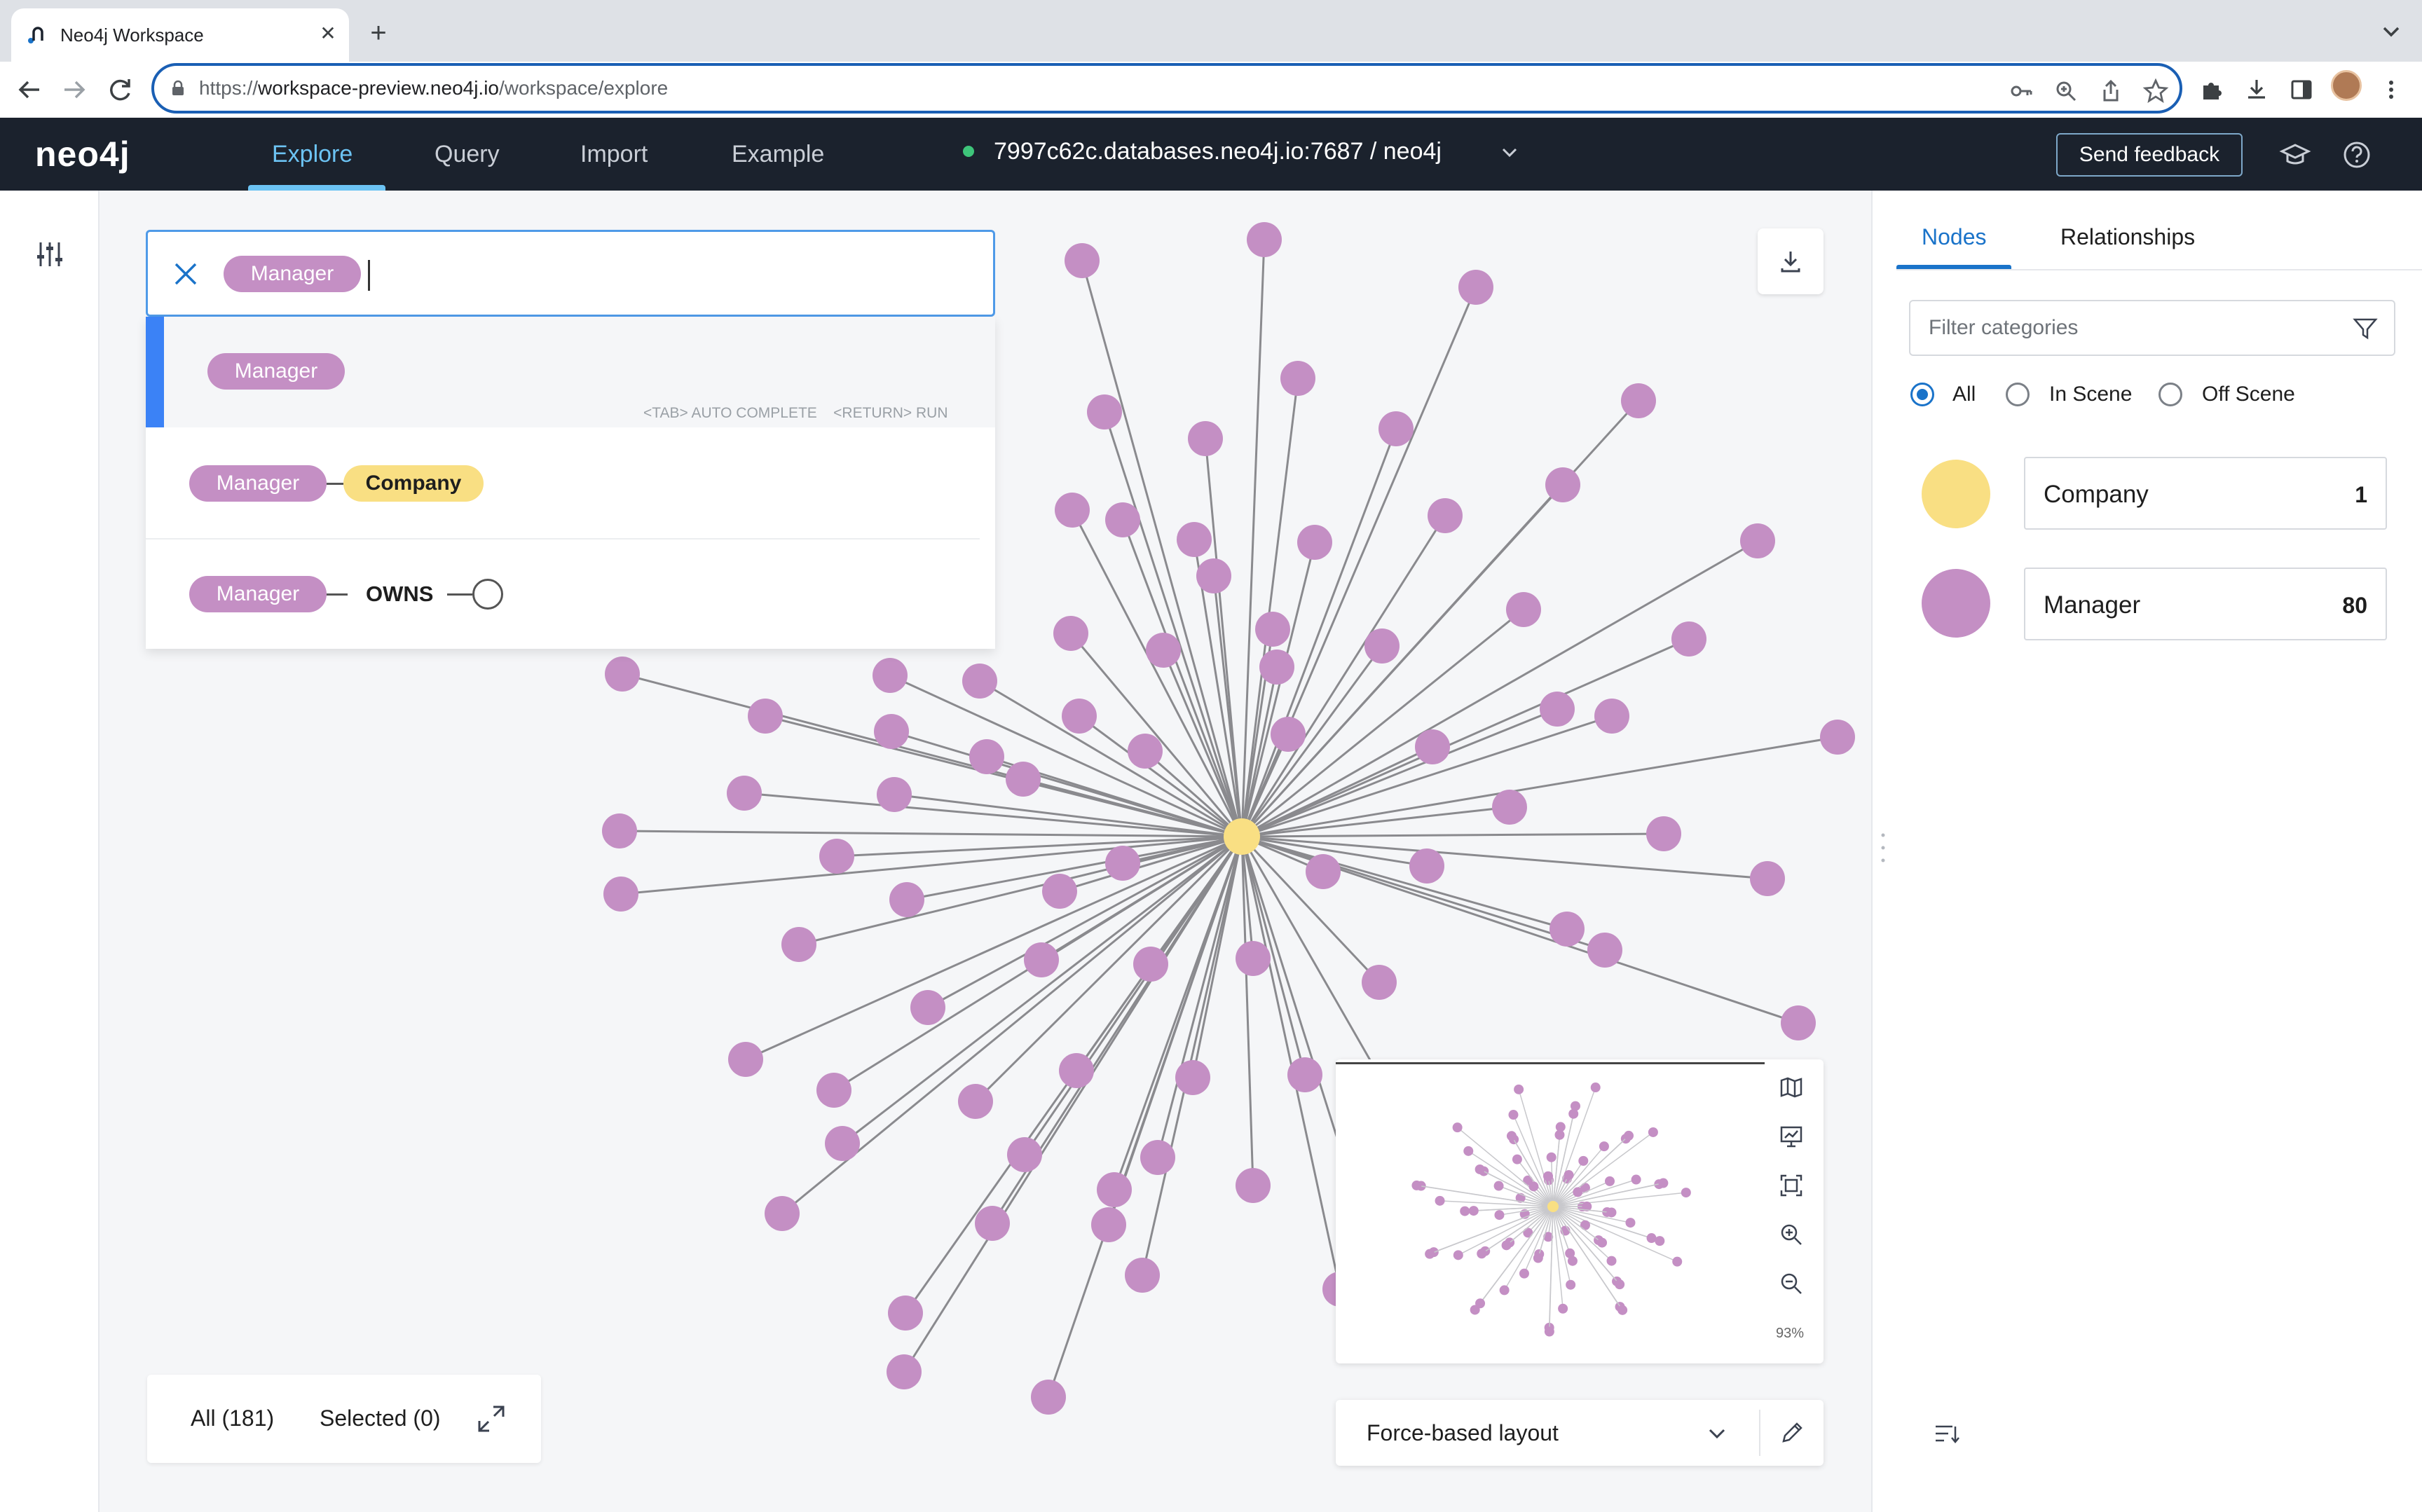 The image size is (2422, 1512). Describe the element at coordinates (312, 154) in the screenshot. I see `nav-tab-explore: Explore` at that location.